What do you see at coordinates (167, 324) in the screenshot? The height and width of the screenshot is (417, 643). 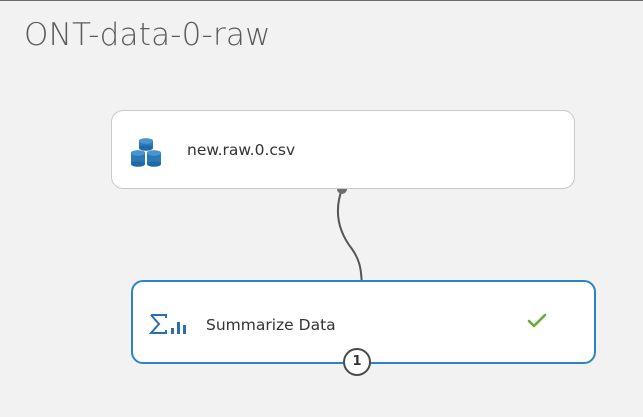 I see `sigma-chart-icon` at bounding box center [167, 324].